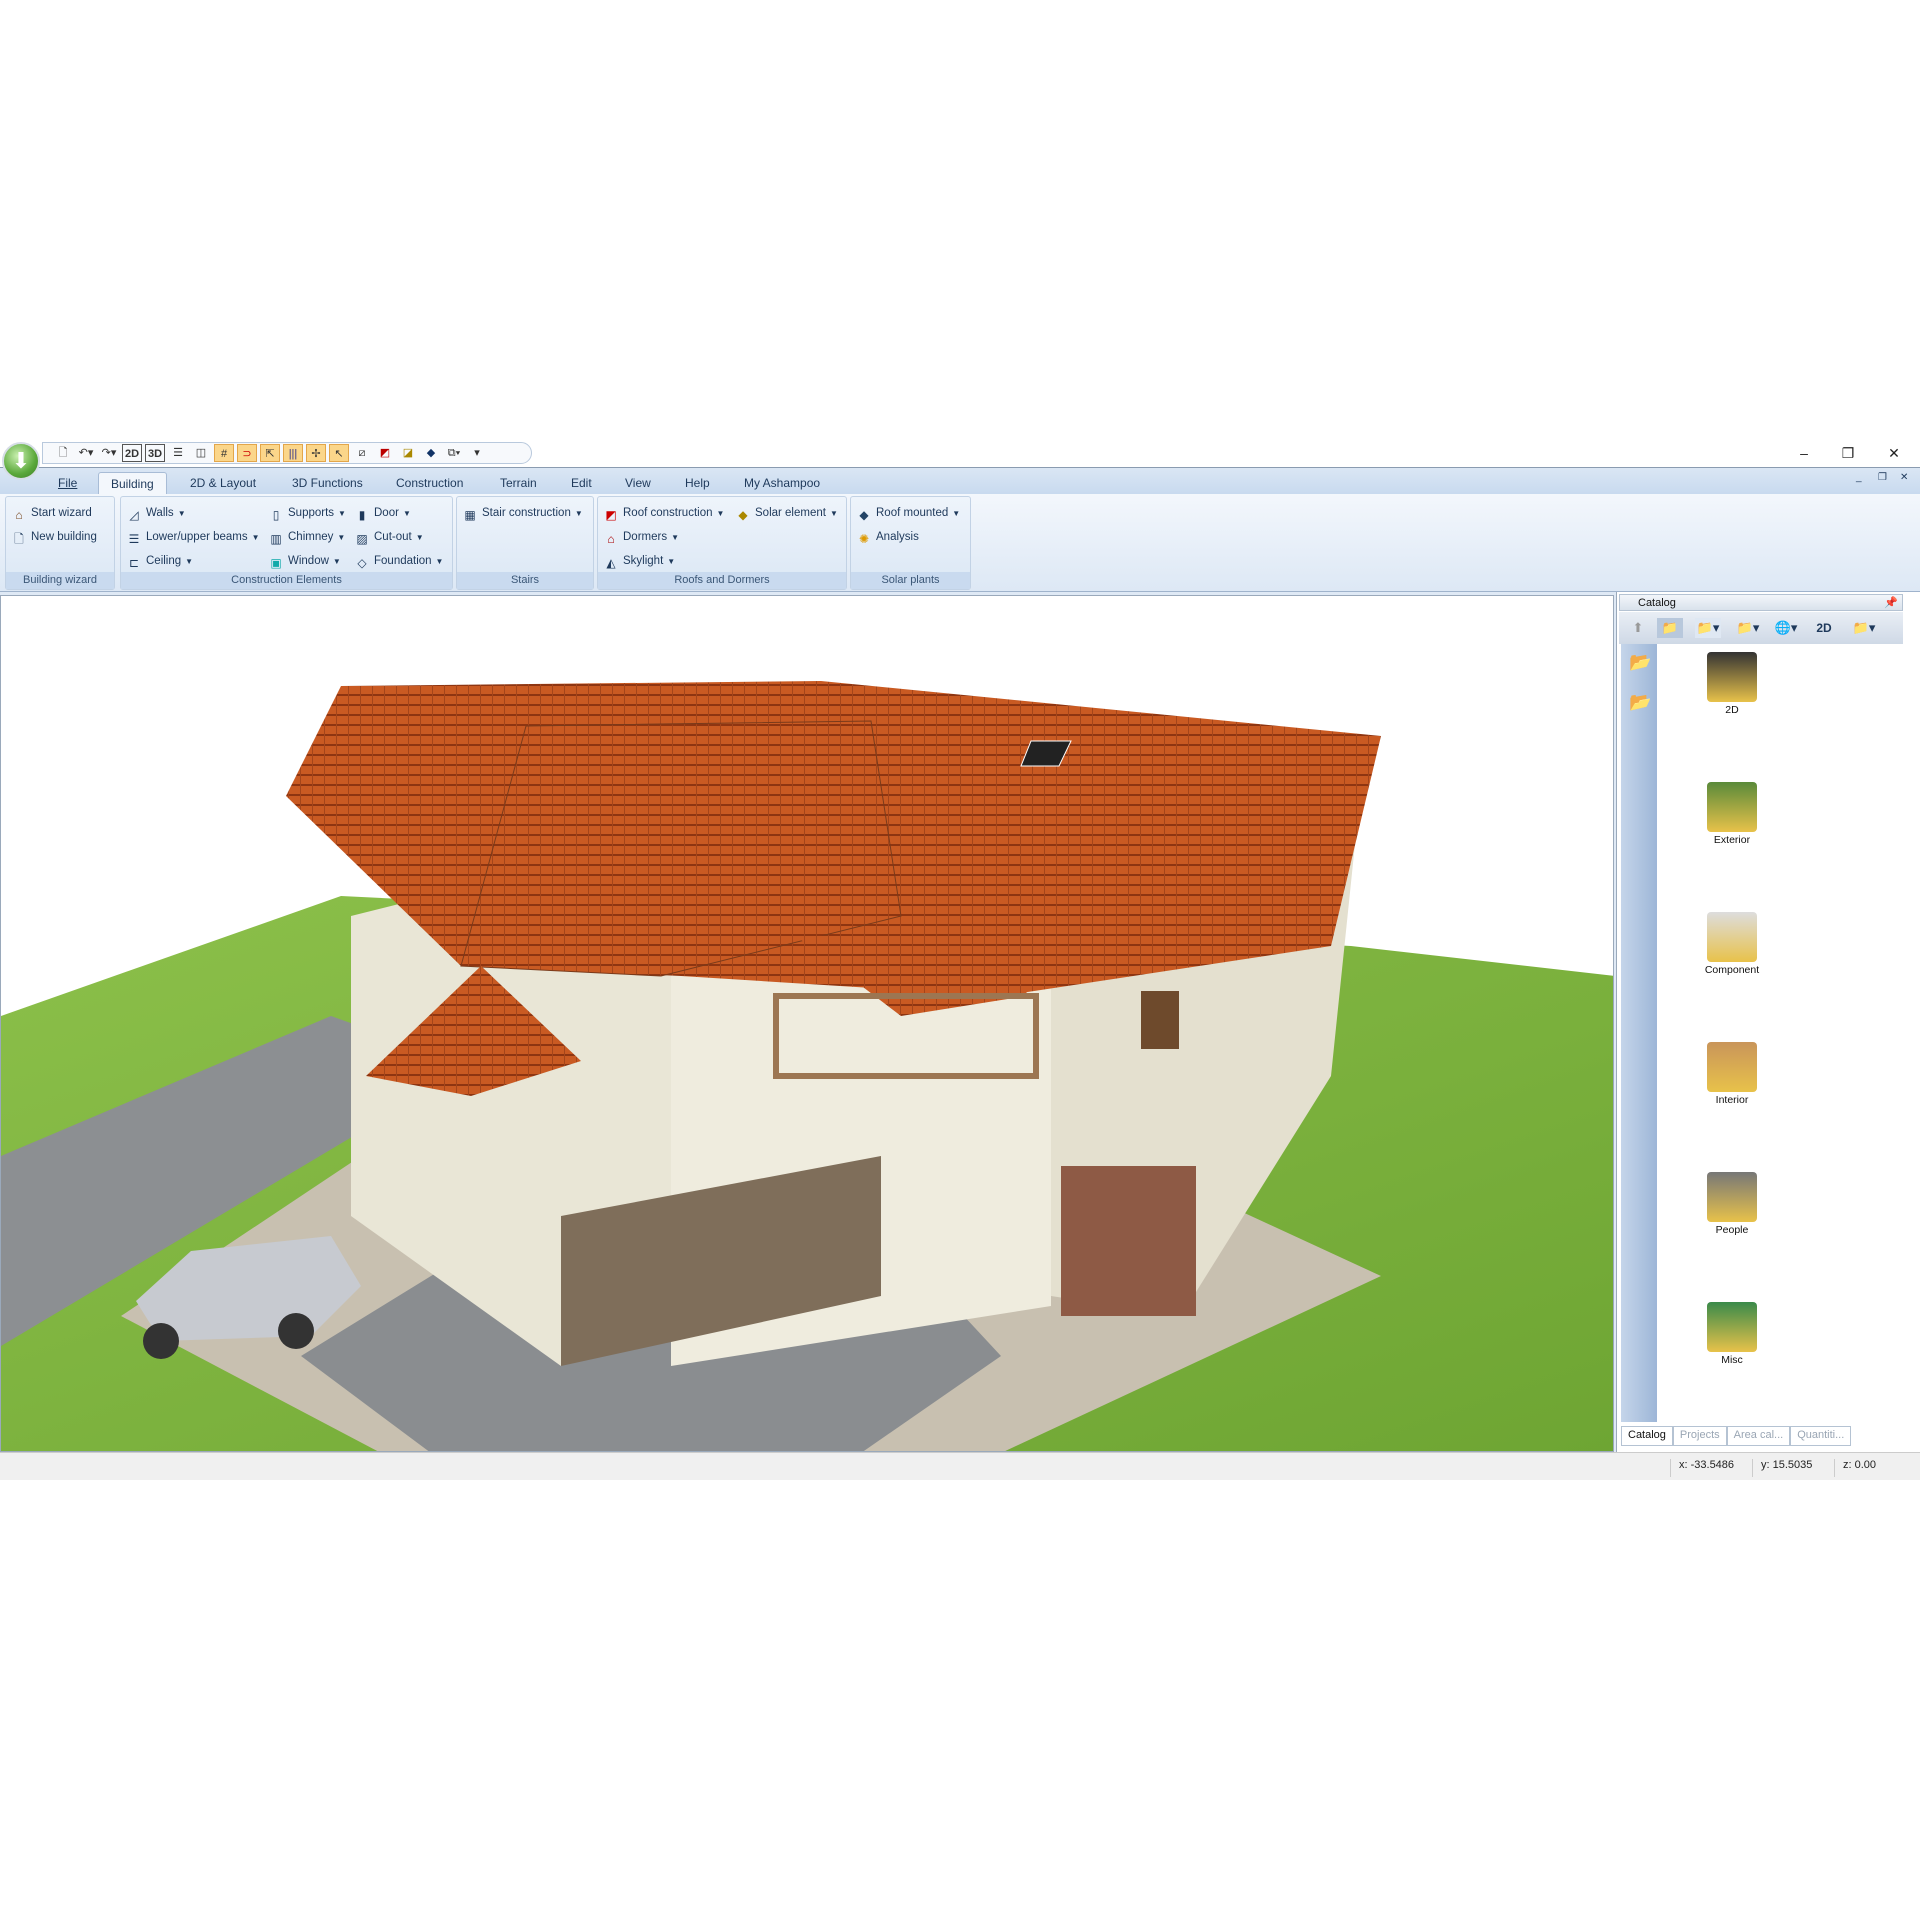 The width and height of the screenshot is (1920, 1920). I want to click on tab-catalog: Catalog, so click(1647, 1436).